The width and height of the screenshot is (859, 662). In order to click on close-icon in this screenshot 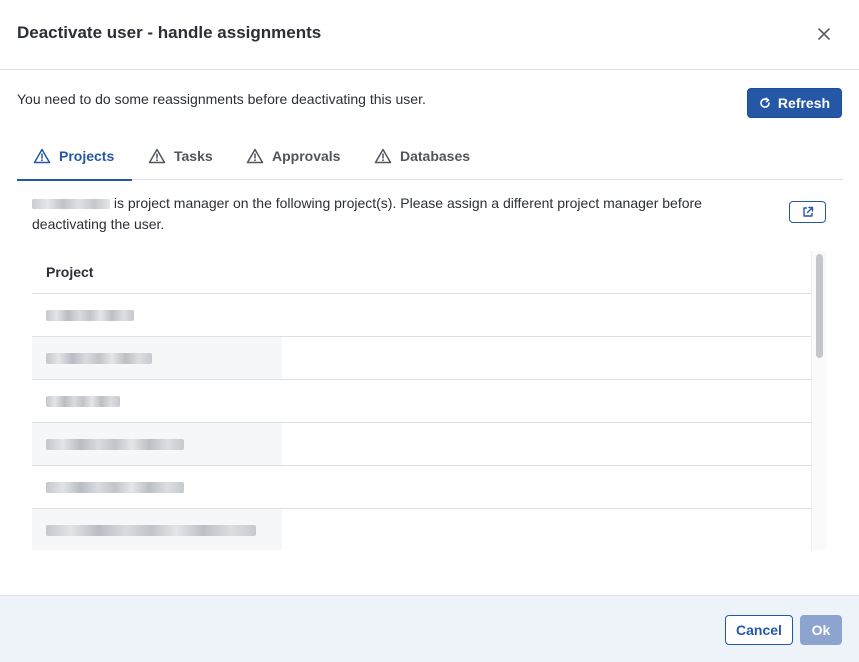, I will do `click(824, 34)`.